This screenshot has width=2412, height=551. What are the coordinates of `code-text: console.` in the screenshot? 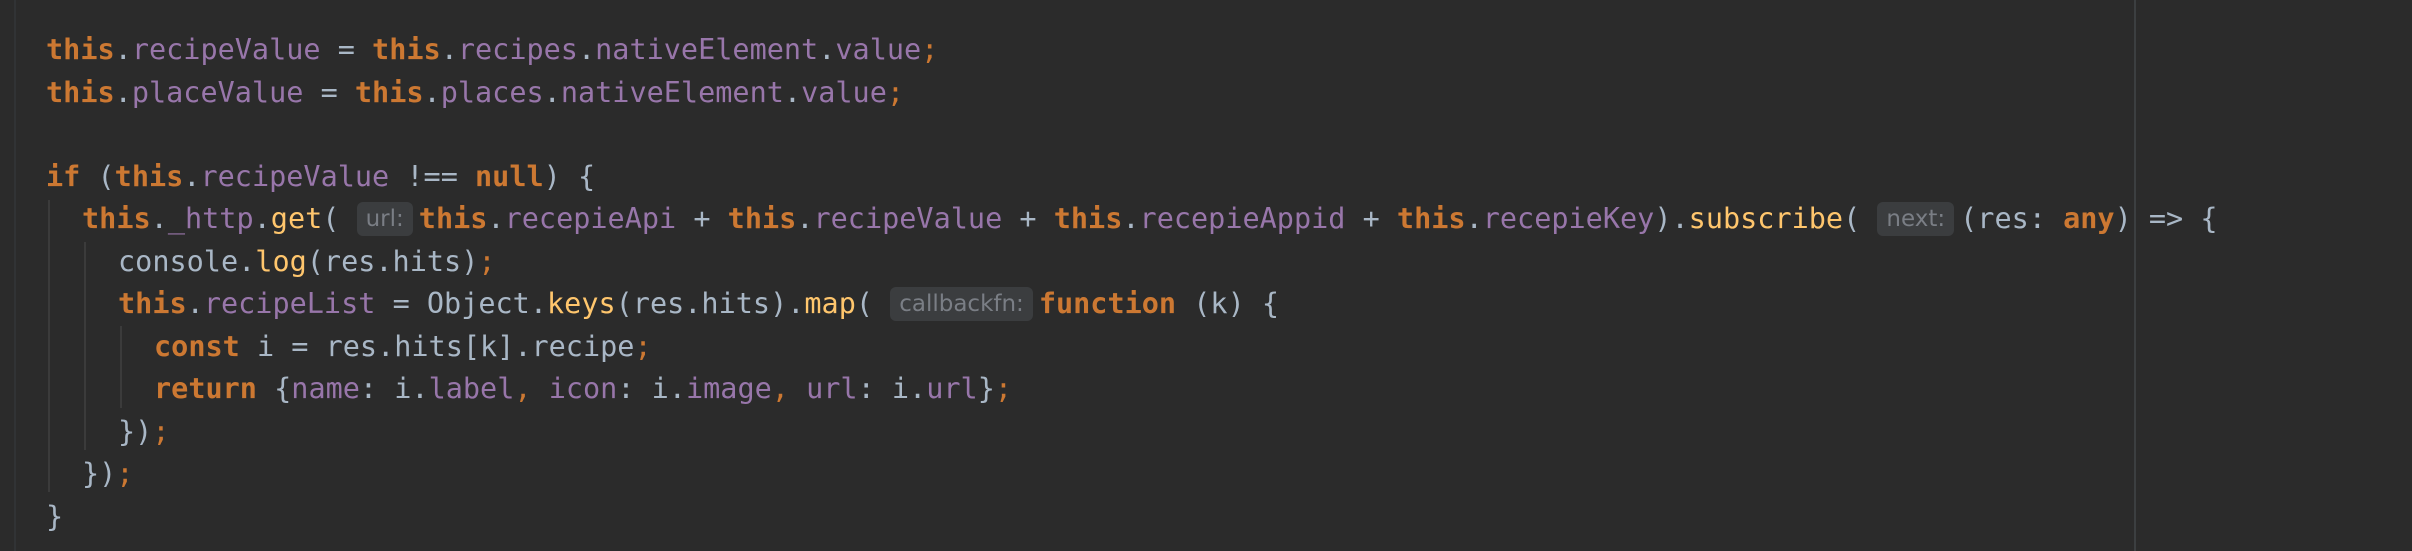 It's located at (187, 261).